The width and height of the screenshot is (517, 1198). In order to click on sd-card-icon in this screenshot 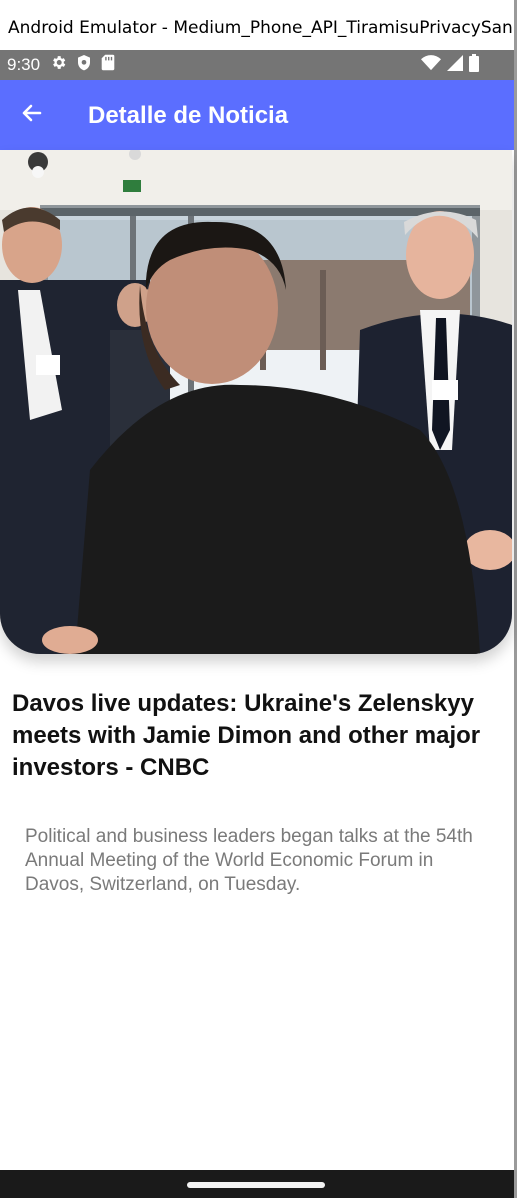, I will do `click(108, 65)`.